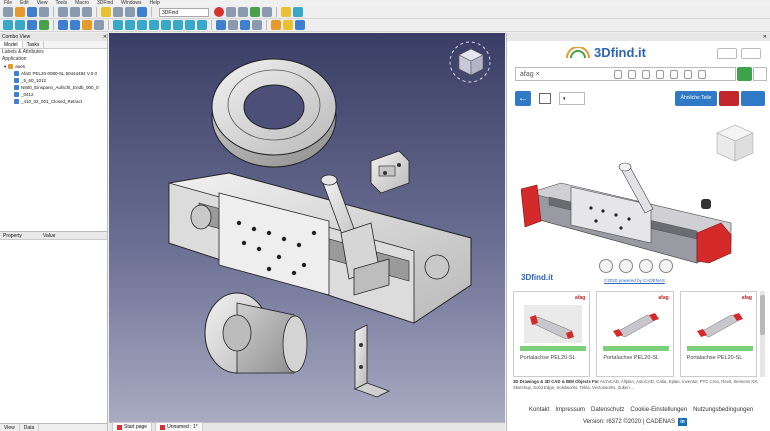 The image size is (770, 431). I want to click on cadenas-link: ©2020 powered by CADENAS, so click(634, 280).